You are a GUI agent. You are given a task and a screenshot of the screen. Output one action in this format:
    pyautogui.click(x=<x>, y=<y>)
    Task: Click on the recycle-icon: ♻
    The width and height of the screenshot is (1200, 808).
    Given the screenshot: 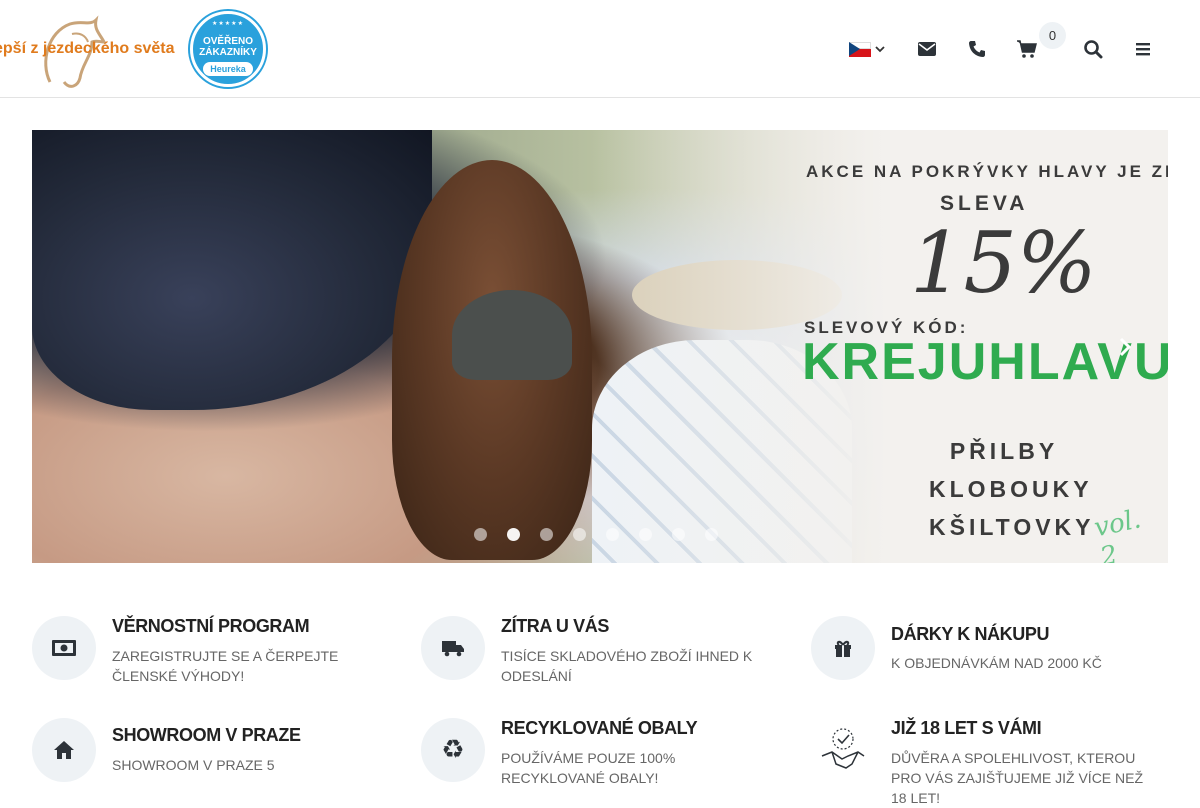 What is the action you would take?
    pyautogui.click(x=453, y=750)
    